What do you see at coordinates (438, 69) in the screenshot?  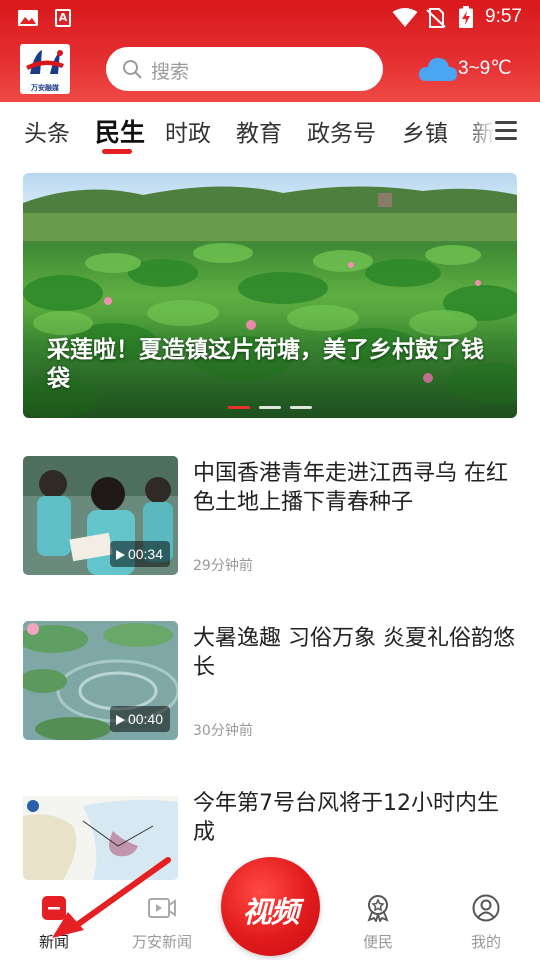 I see `cloud-icon` at bounding box center [438, 69].